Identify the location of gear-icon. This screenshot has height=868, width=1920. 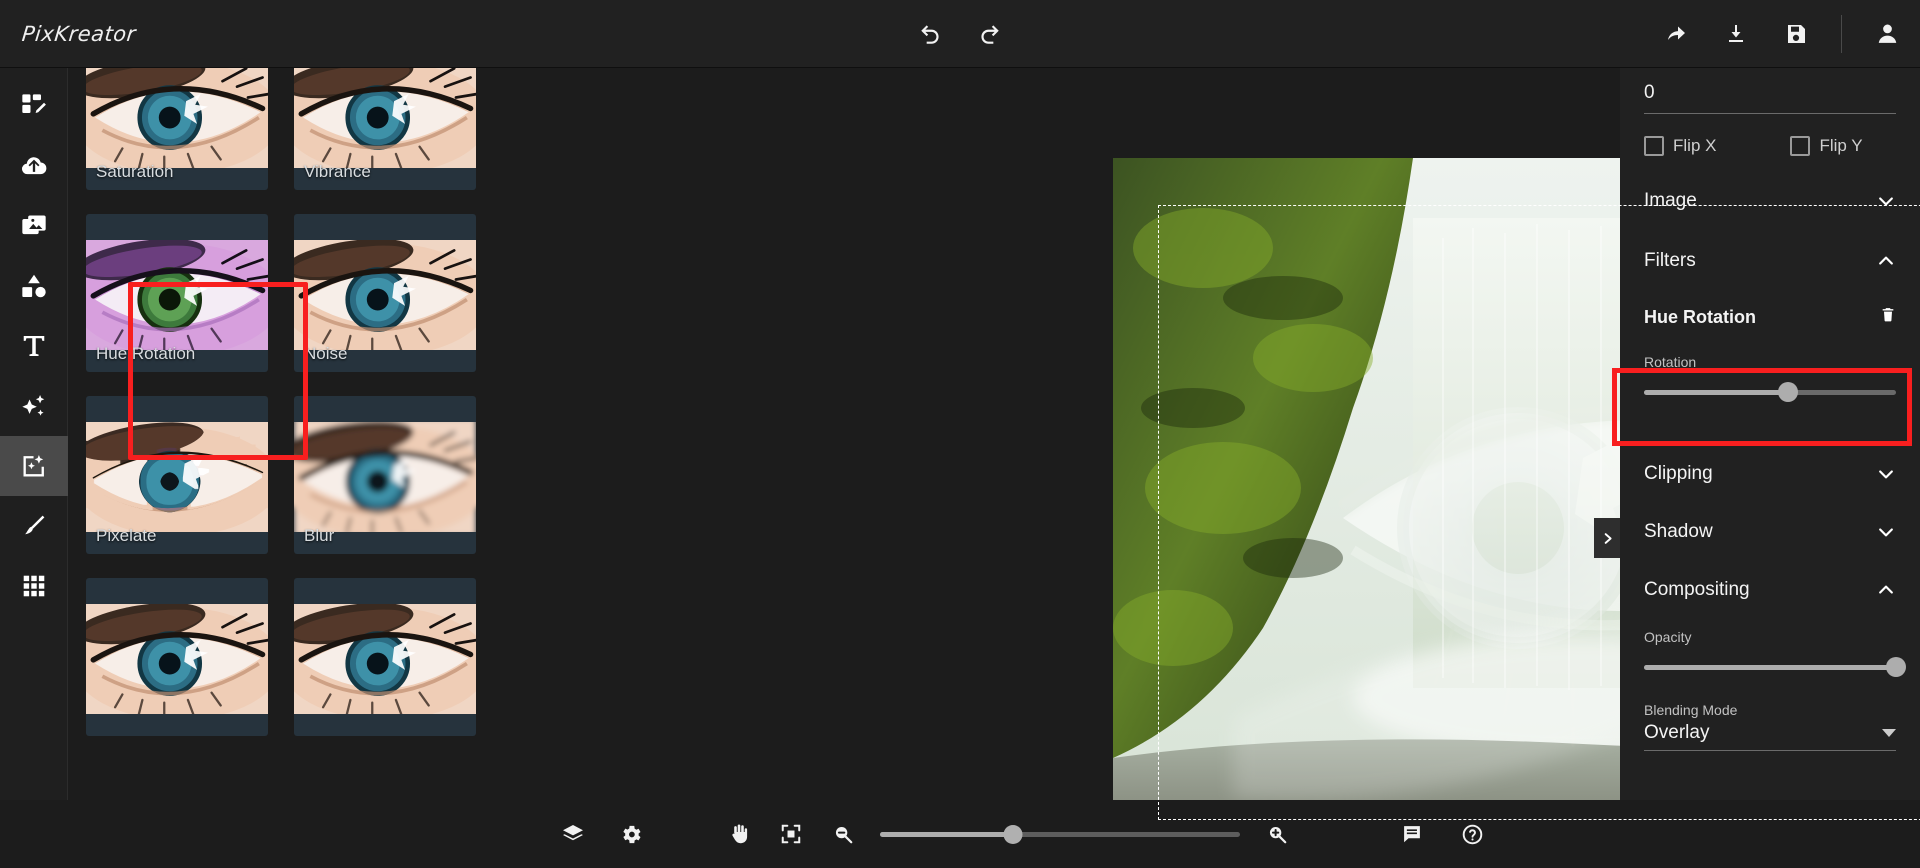
(631, 834).